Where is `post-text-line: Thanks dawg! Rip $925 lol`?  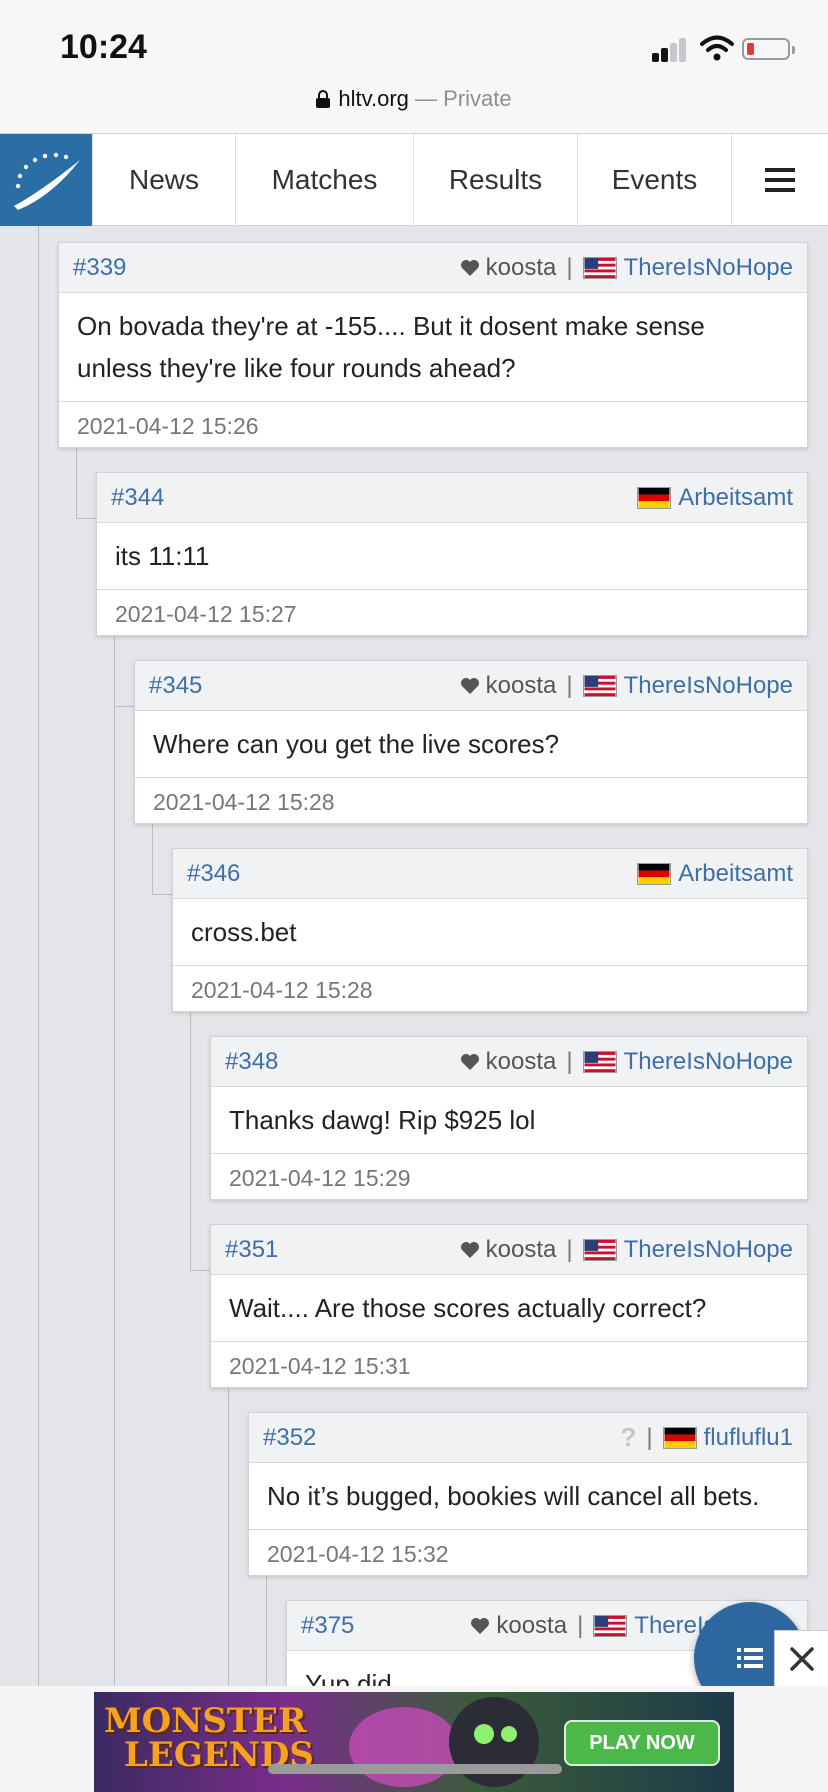 post-text-line: Thanks dawg! Rip $925 lol is located at coordinates (382, 1120).